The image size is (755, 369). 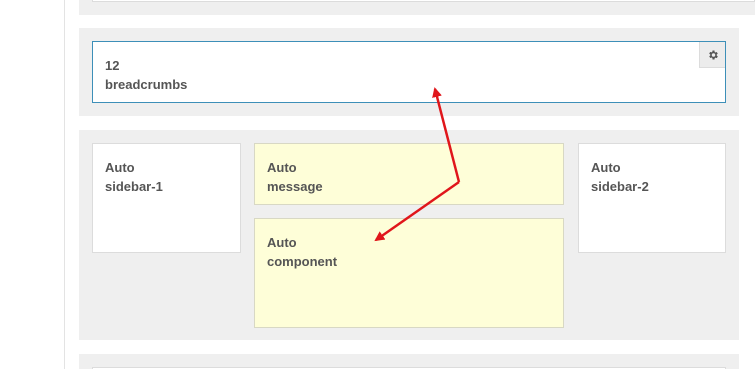 I want to click on block-position-label: sidebar-2, so click(x=620, y=186).